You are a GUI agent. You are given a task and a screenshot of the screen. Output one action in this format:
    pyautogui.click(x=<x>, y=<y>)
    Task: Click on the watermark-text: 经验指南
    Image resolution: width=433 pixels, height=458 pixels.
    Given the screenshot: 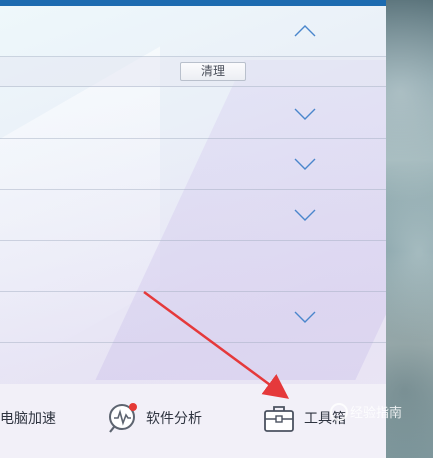 What is the action you would take?
    pyautogui.click(x=376, y=412)
    